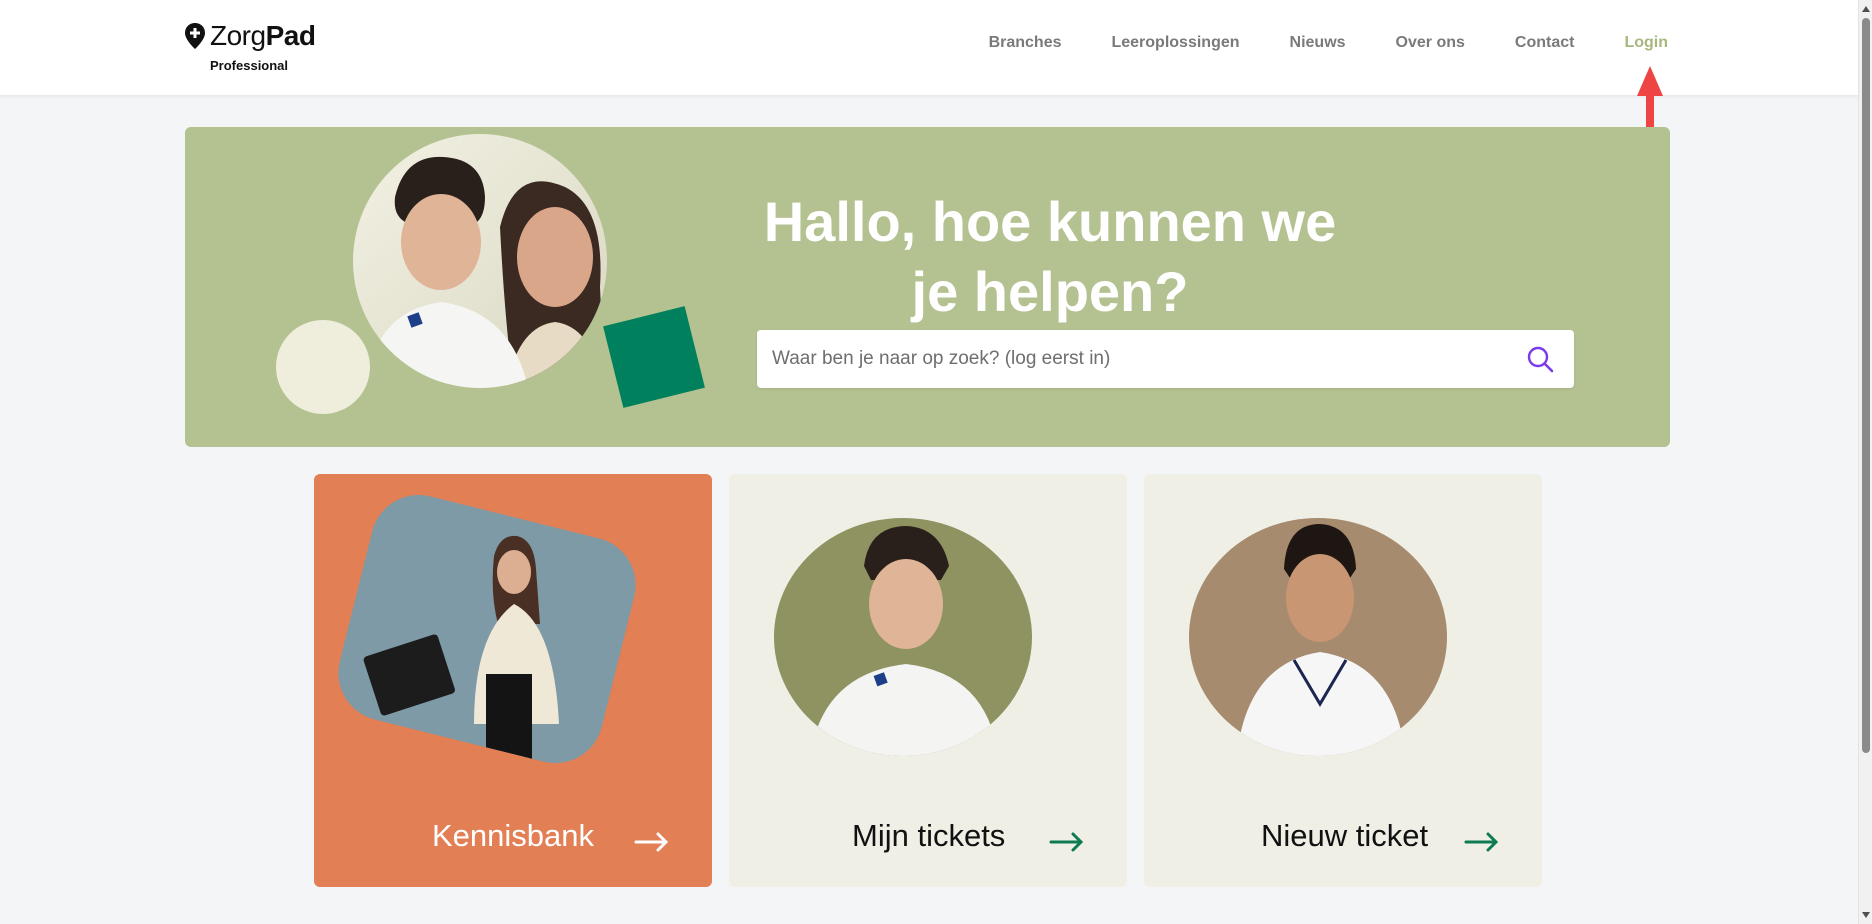 This screenshot has height=924, width=1872. Describe the element at coordinates (480, 261) in the screenshot. I see `hero-photo-team` at that location.